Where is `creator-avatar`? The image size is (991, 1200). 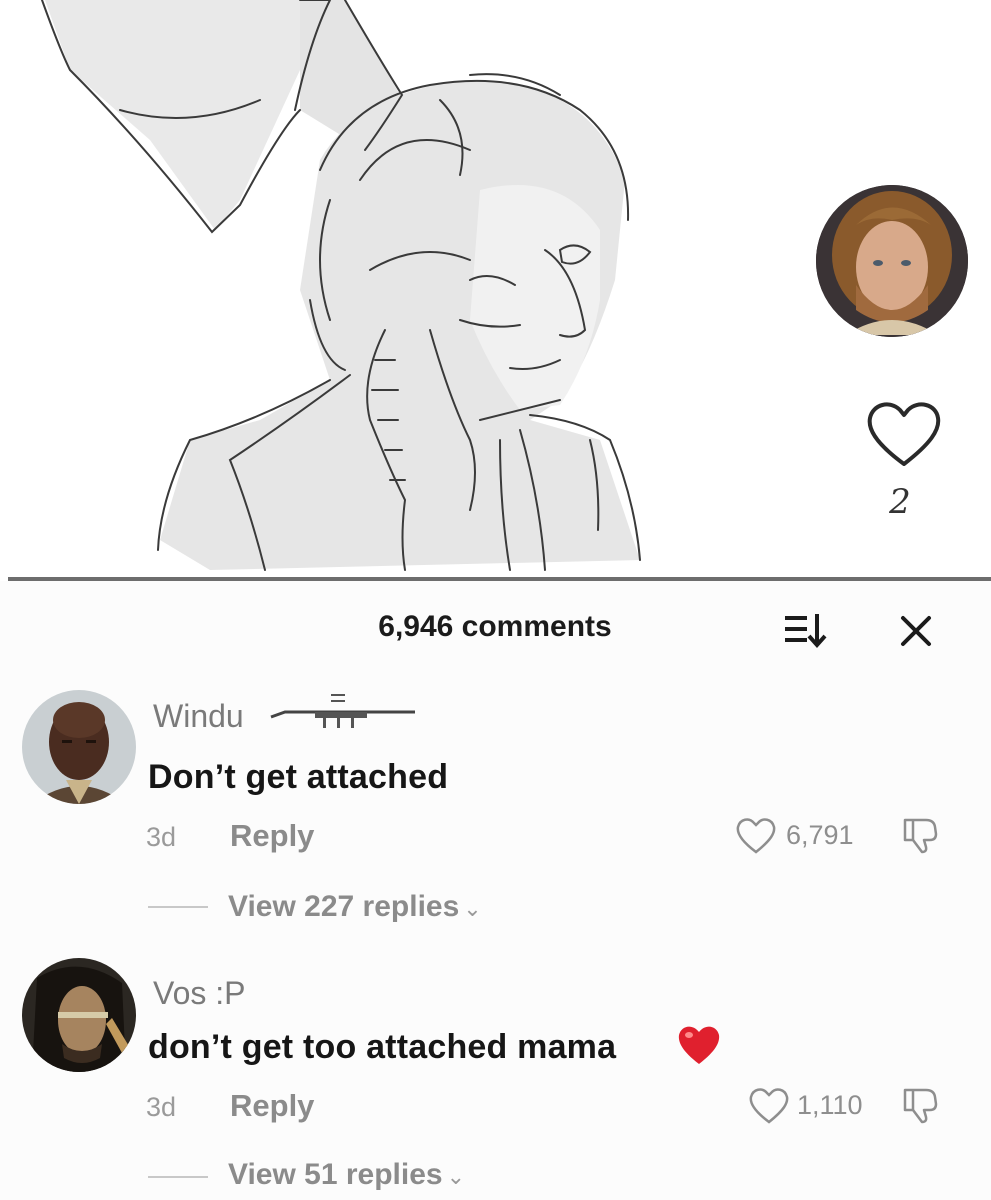
creator-avatar is located at coordinates (892, 261).